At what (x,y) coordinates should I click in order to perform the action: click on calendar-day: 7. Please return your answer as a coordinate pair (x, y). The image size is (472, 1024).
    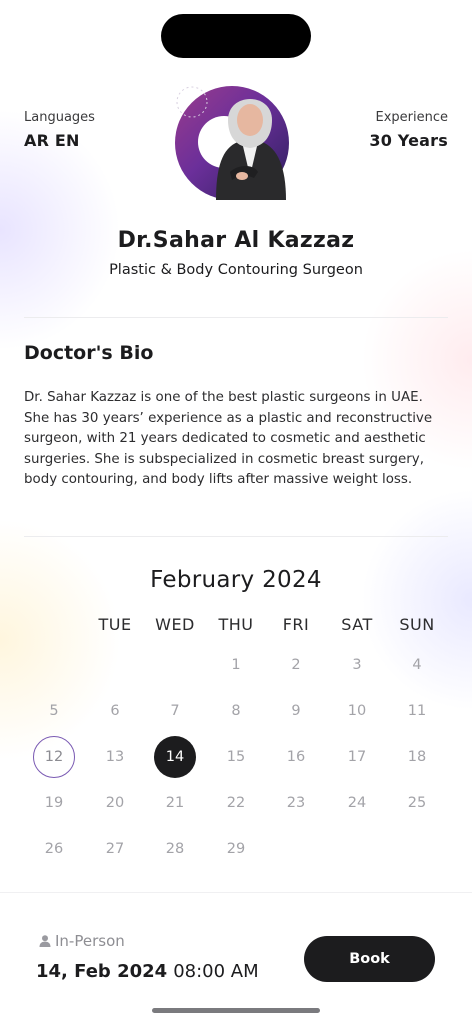
    Looking at the image, I should click on (175, 711).